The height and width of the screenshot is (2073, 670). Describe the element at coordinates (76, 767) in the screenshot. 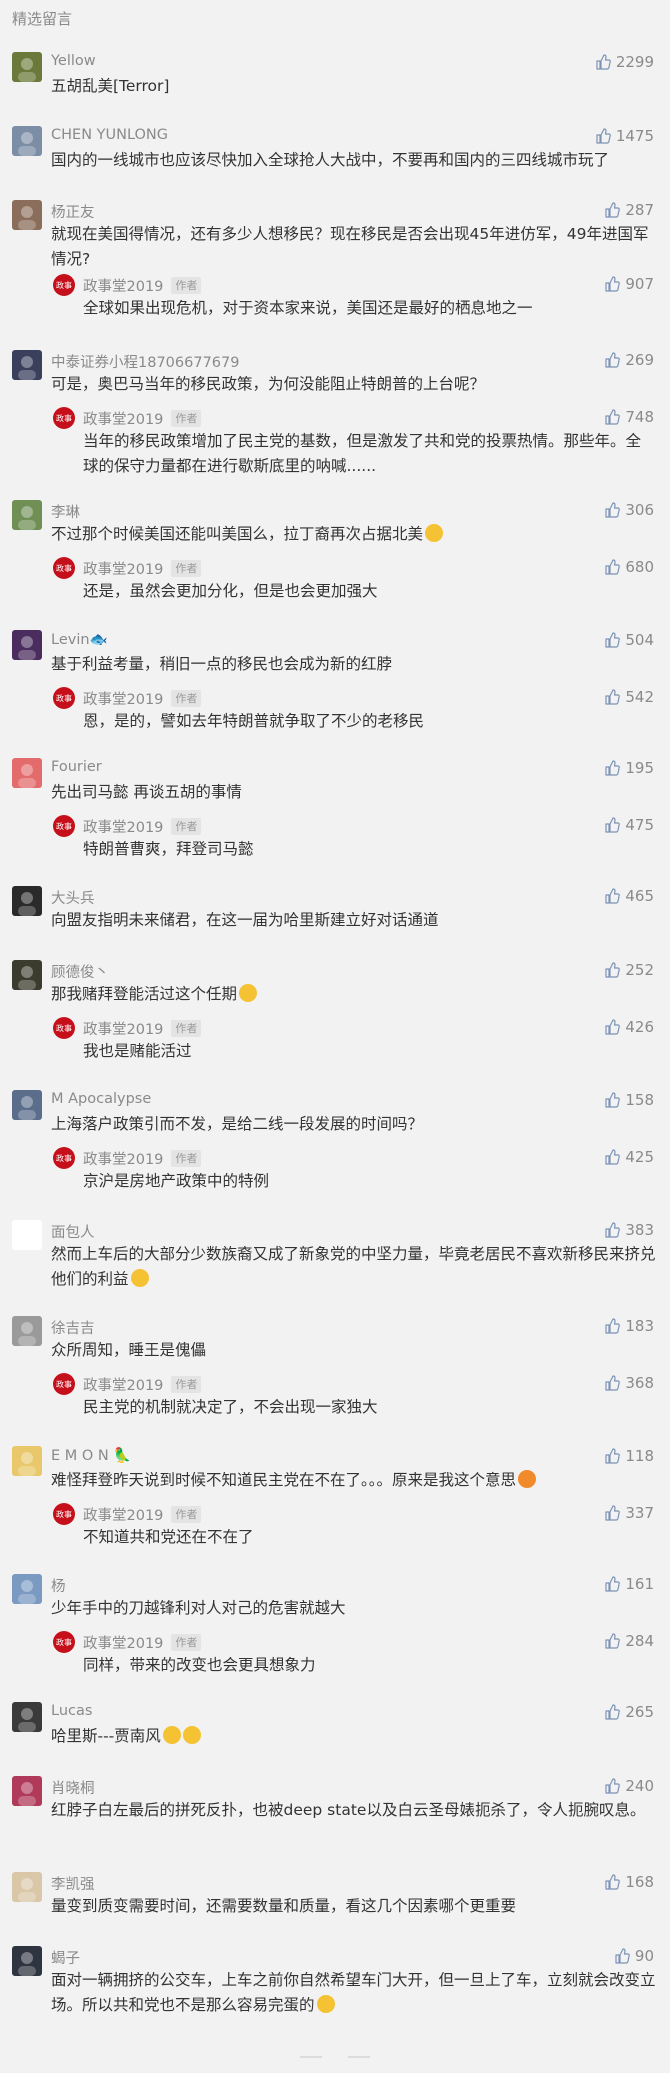

I see `commenter-name: Fourier` at that location.